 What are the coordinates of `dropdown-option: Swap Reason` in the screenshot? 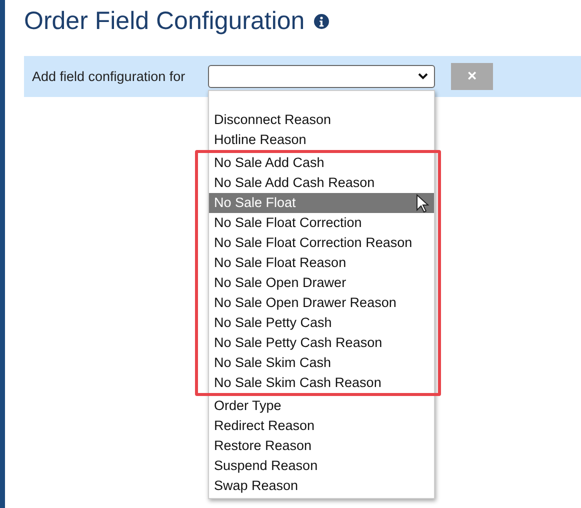 It's located at (321, 486).